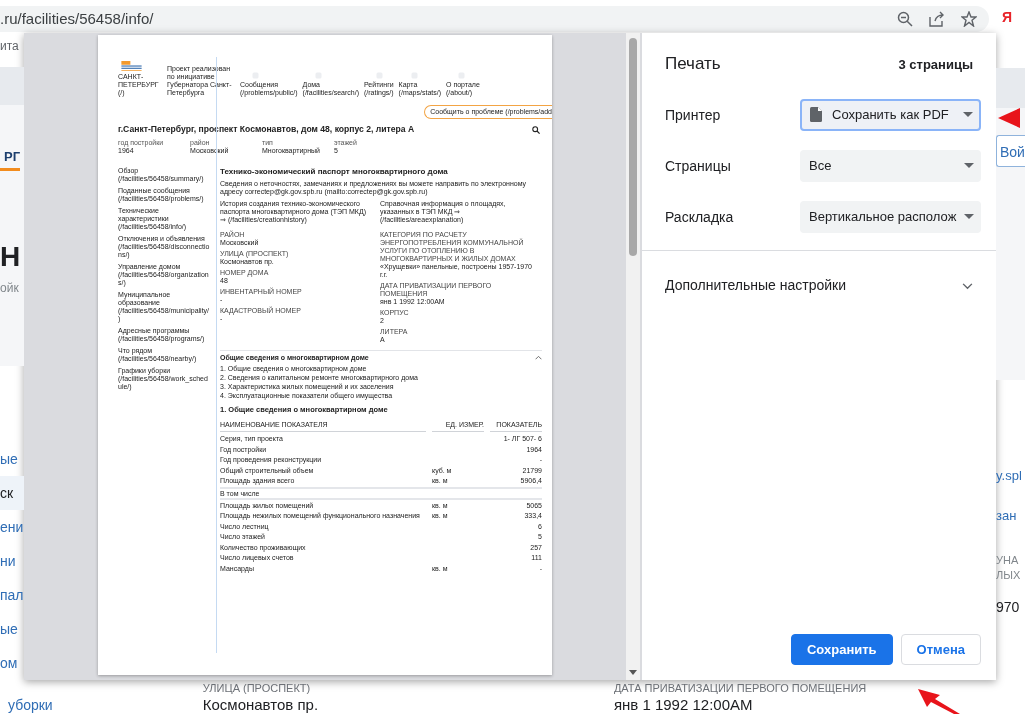 The image size is (1025, 714). What do you see at coordinates (1008, 560) in the screenshot?
I see `field-label: УНА` at bounding box center [1008, 560].